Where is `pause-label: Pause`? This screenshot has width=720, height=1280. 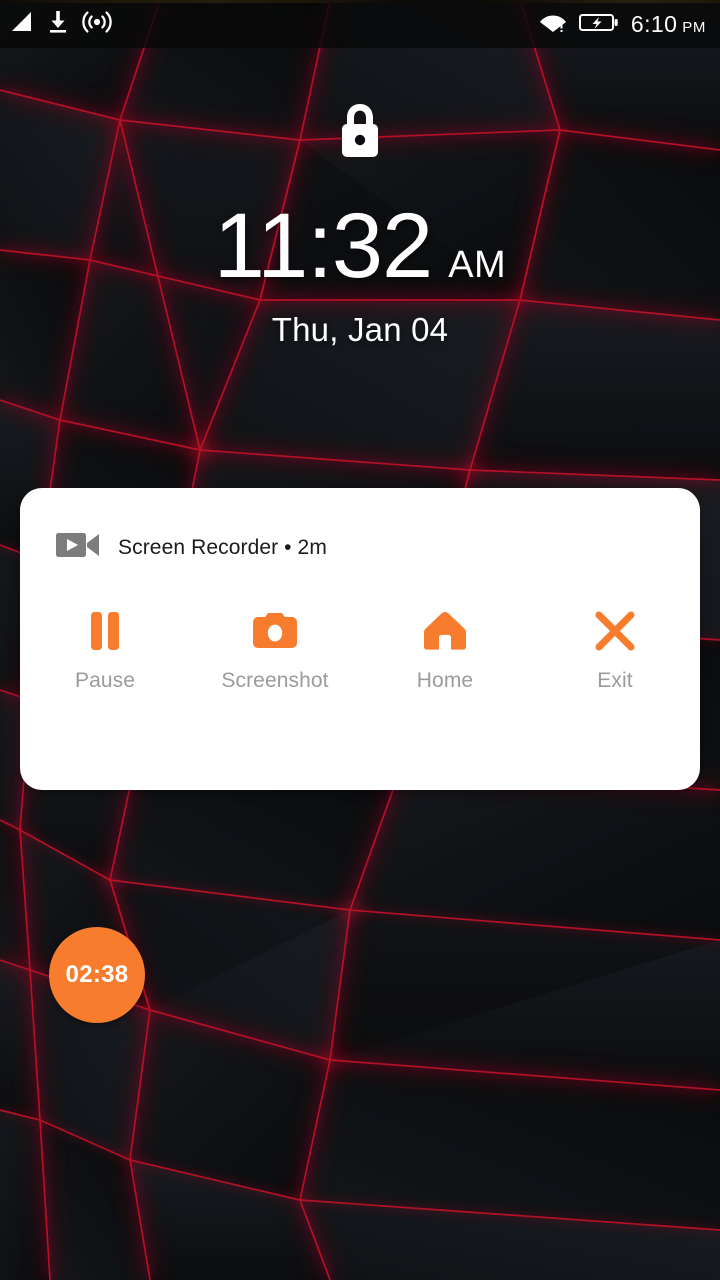 pause-label: Pause is located at coordinates (105, 680).